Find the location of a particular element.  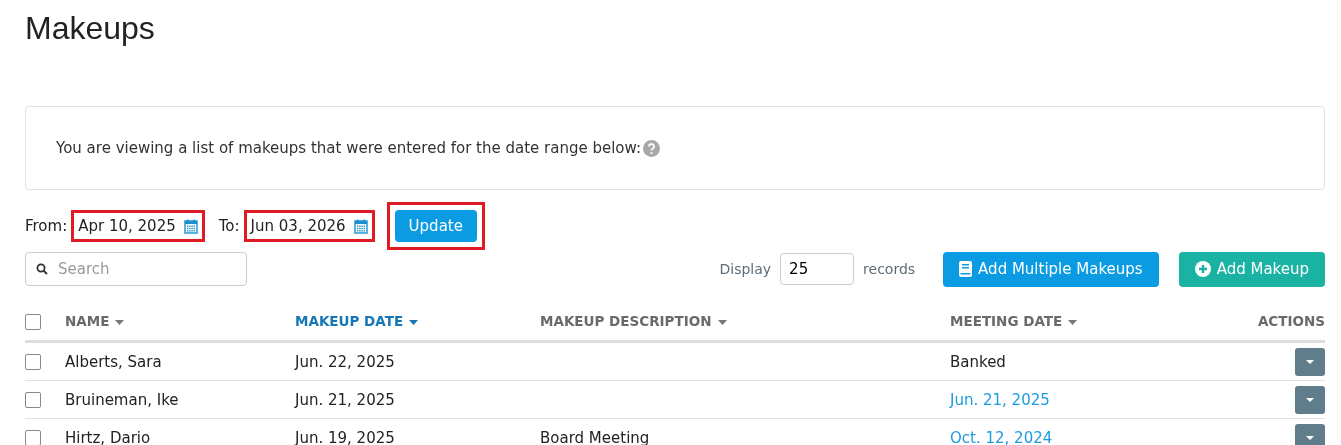

column-header: MAKEUP DESCRIPTION is located at coordinates (633, 321).